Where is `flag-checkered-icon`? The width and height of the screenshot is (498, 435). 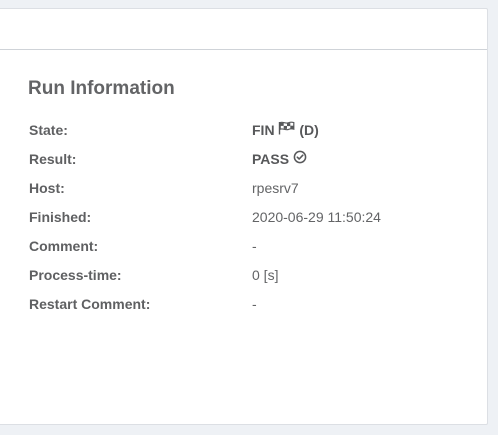
flag-checkered-icon is located at coordinates (286, 130).